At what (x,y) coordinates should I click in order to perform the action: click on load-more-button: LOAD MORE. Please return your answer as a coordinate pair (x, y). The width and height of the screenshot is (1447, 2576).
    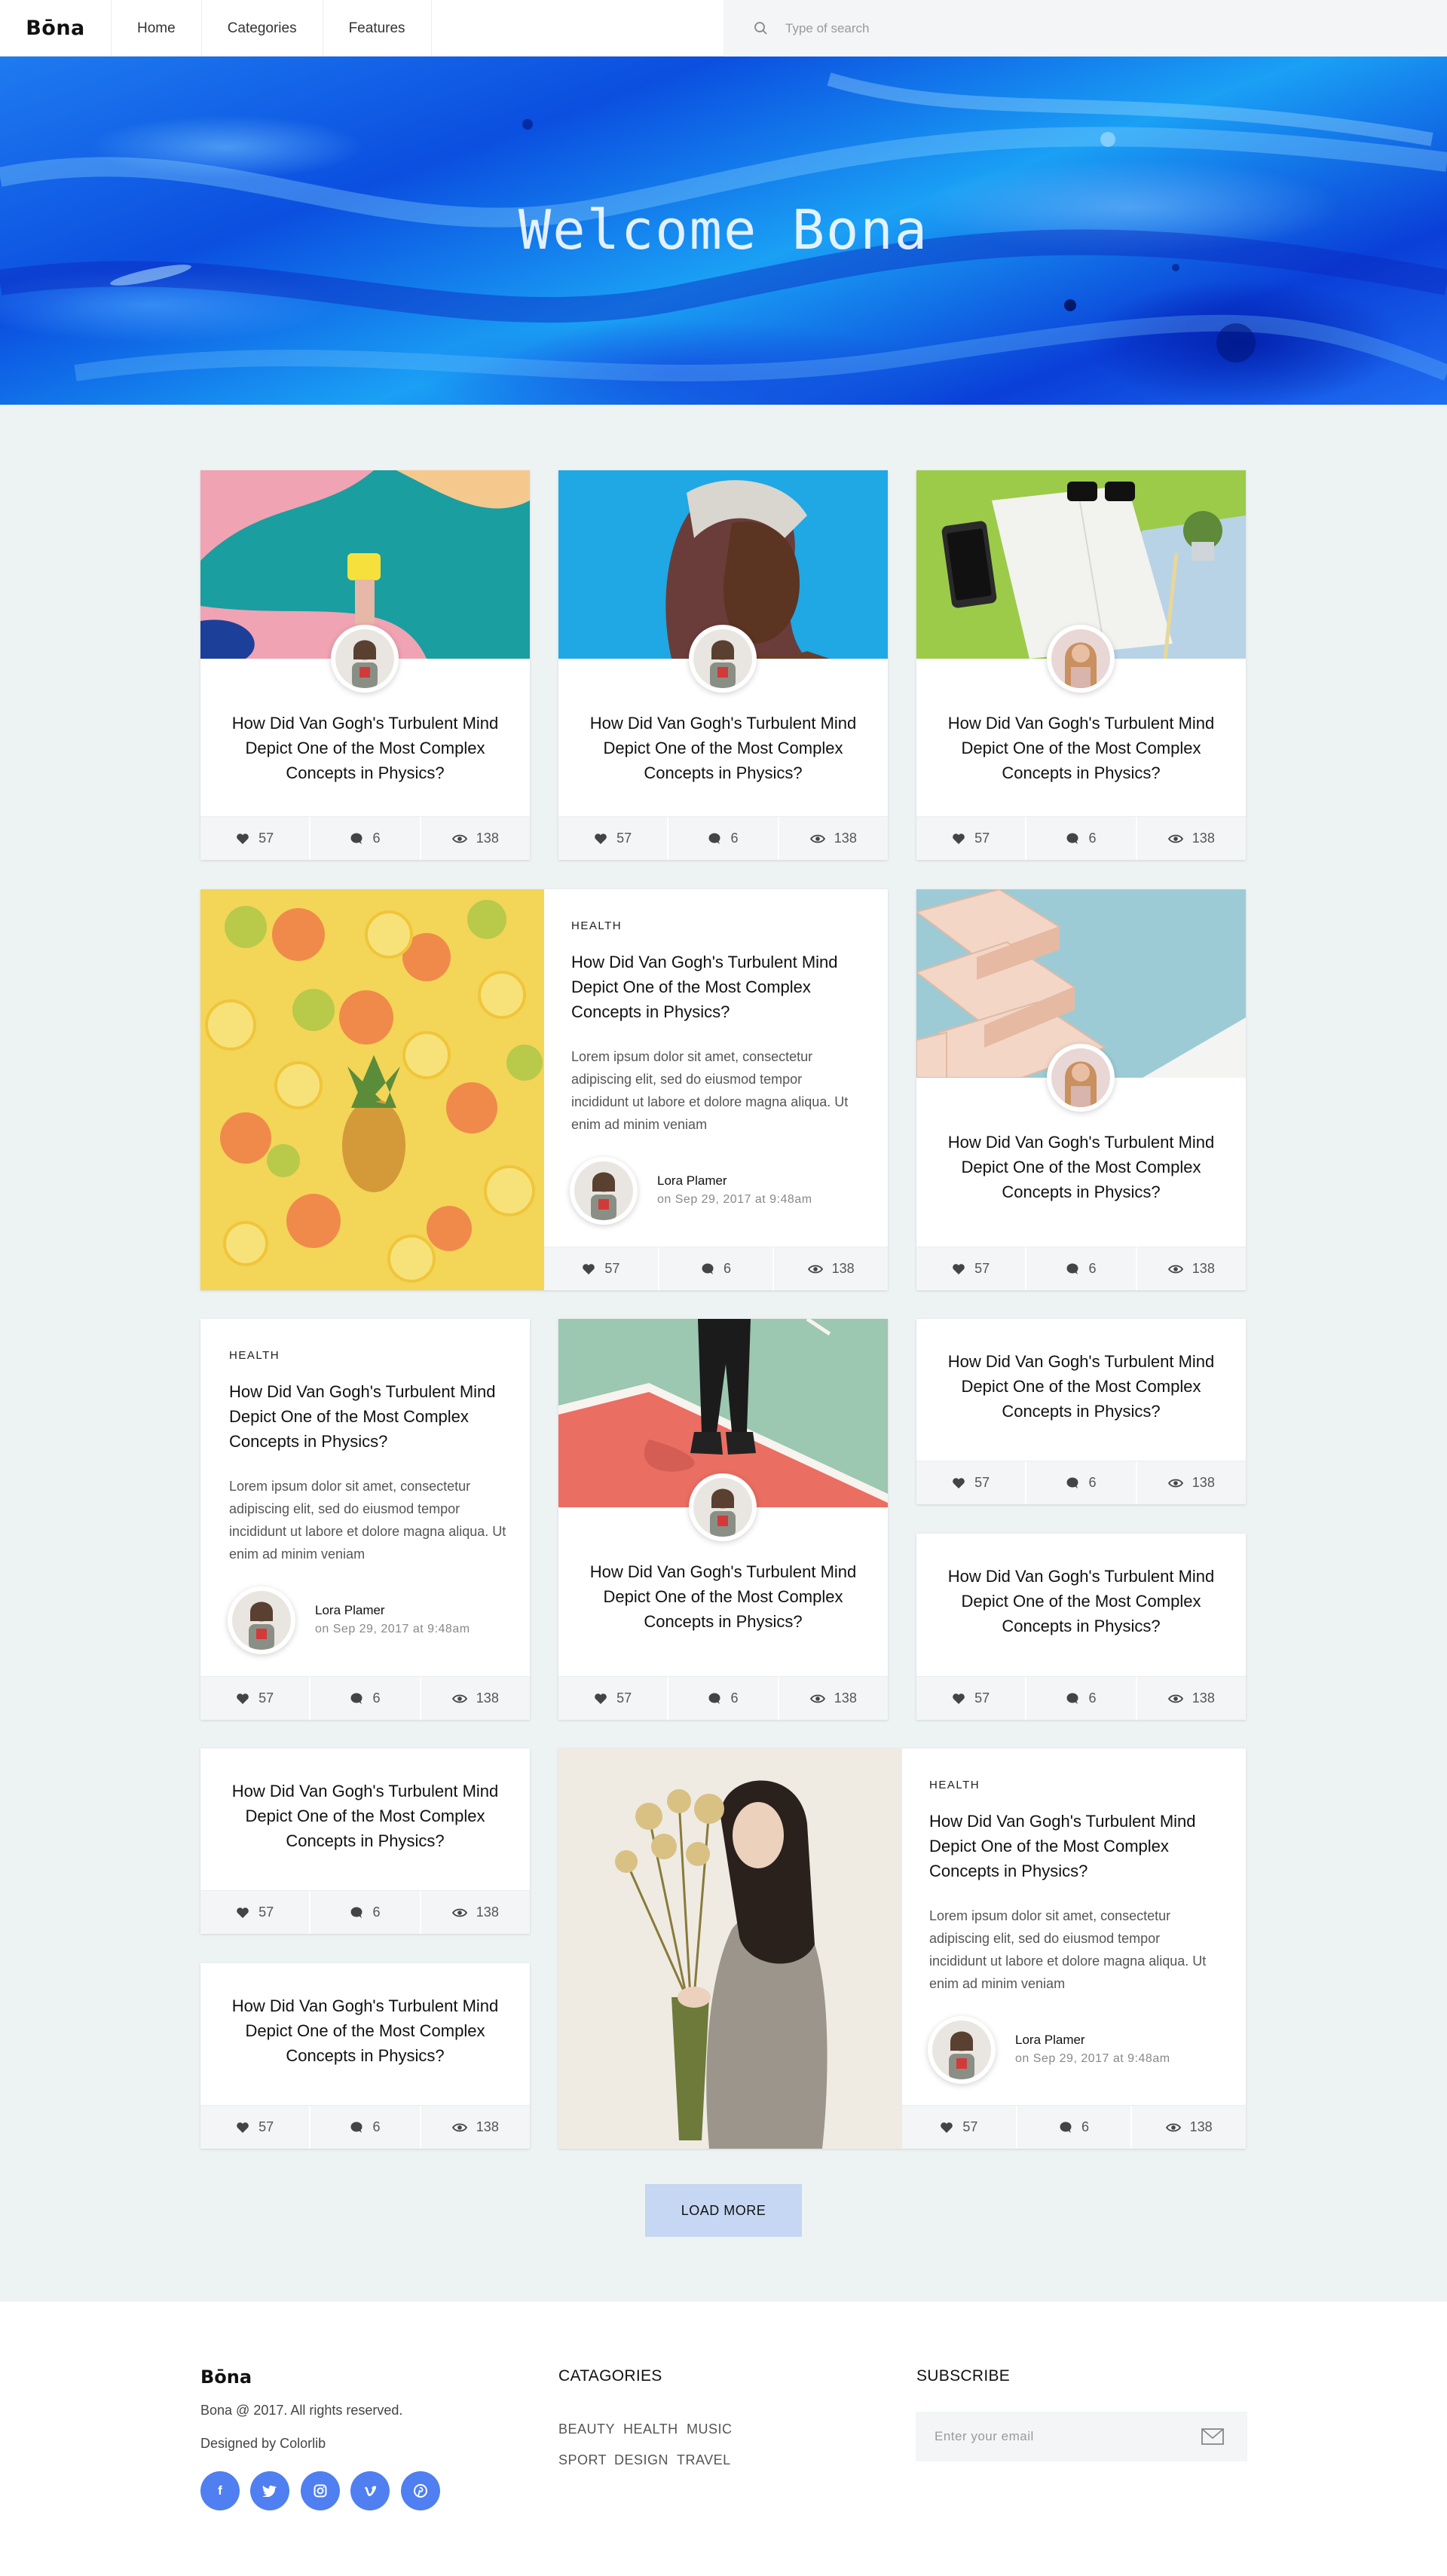
    Looking at the image, I should click on (723, 2211).